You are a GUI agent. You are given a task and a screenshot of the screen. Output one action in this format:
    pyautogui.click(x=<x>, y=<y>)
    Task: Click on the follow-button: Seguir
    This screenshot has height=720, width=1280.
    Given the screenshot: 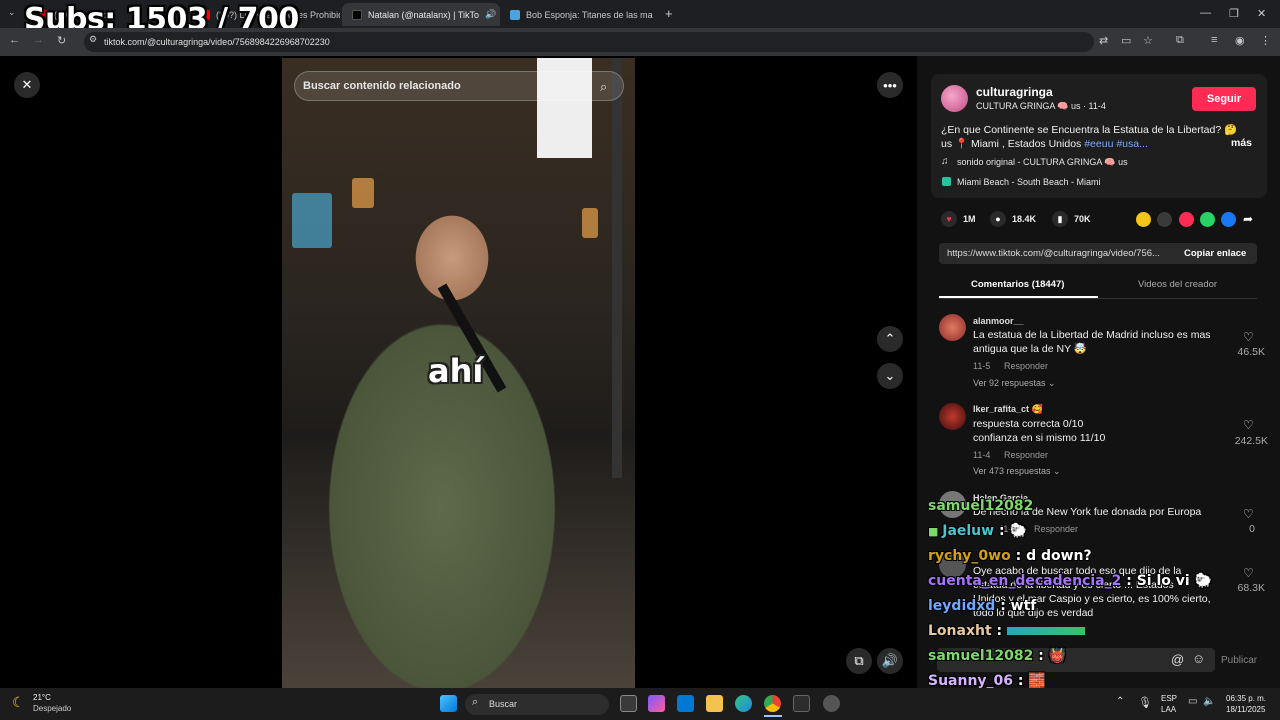 What is the action you would take?
    pyautogui.click(x=1224, y=99)
    